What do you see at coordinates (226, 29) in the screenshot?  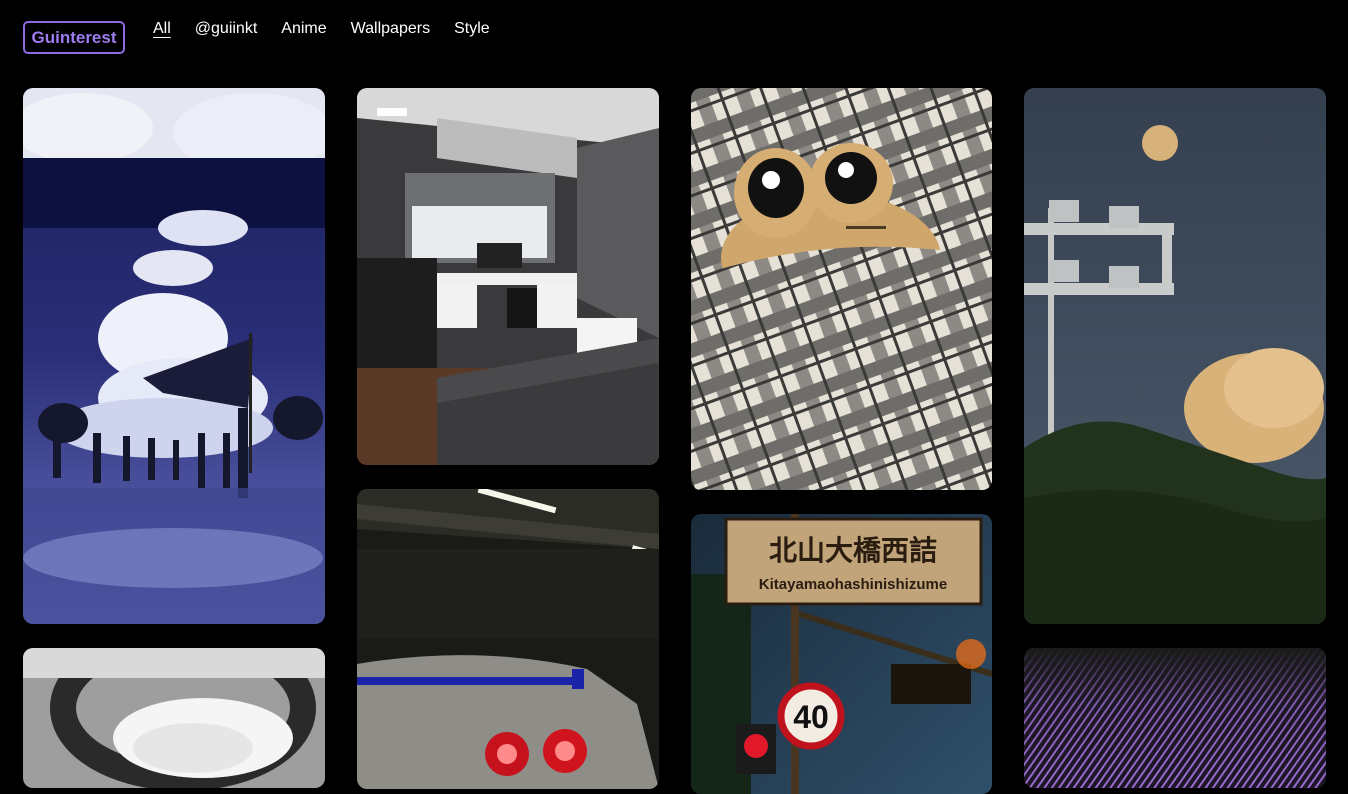 I see `nav-item-guiinkt: @guiinkt` at bounding box center [226, 29].